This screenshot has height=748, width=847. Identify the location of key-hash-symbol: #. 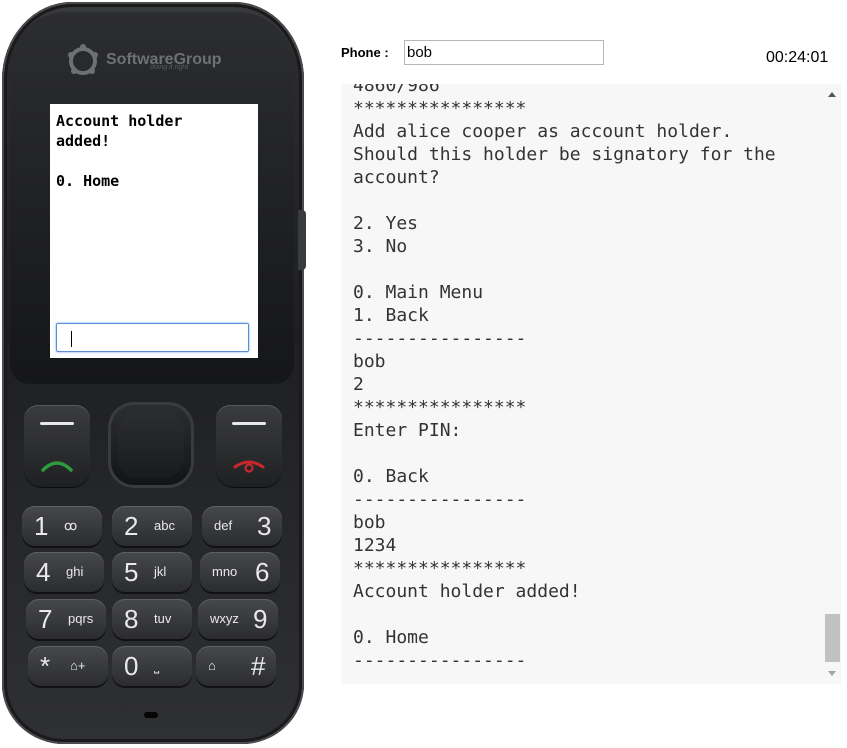
(258, 666).